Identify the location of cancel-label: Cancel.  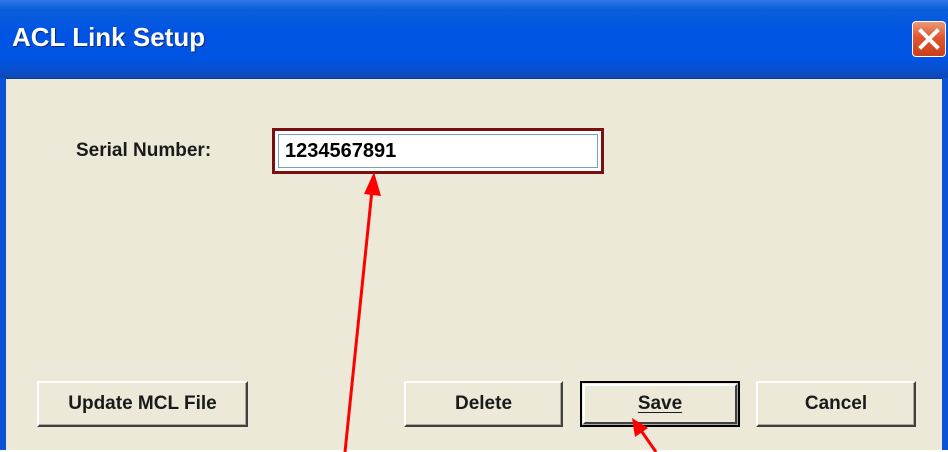
(836, 403).